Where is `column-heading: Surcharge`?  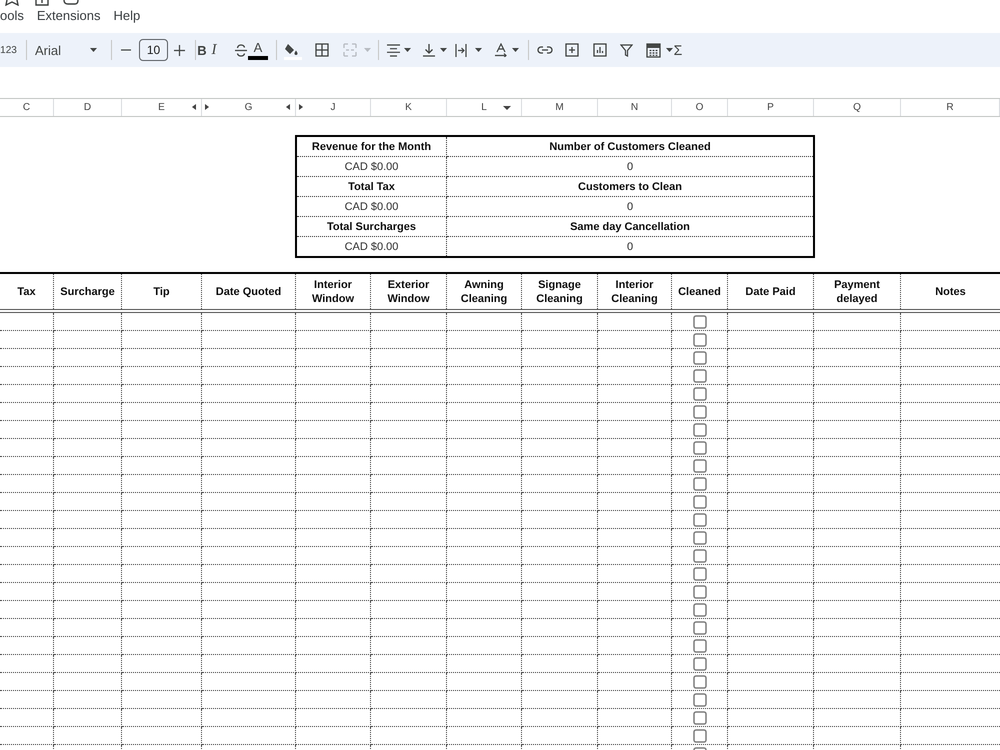 column-heading: Surcharge is located at coordinates (87, 291).